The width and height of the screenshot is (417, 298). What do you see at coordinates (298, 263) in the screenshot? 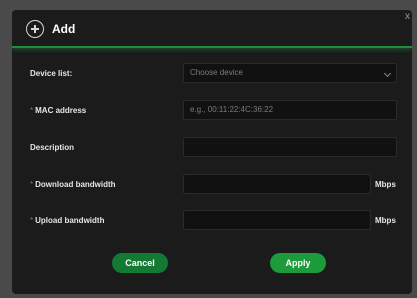
I see `apply-button: Apply` at bounding box center [298, 263].